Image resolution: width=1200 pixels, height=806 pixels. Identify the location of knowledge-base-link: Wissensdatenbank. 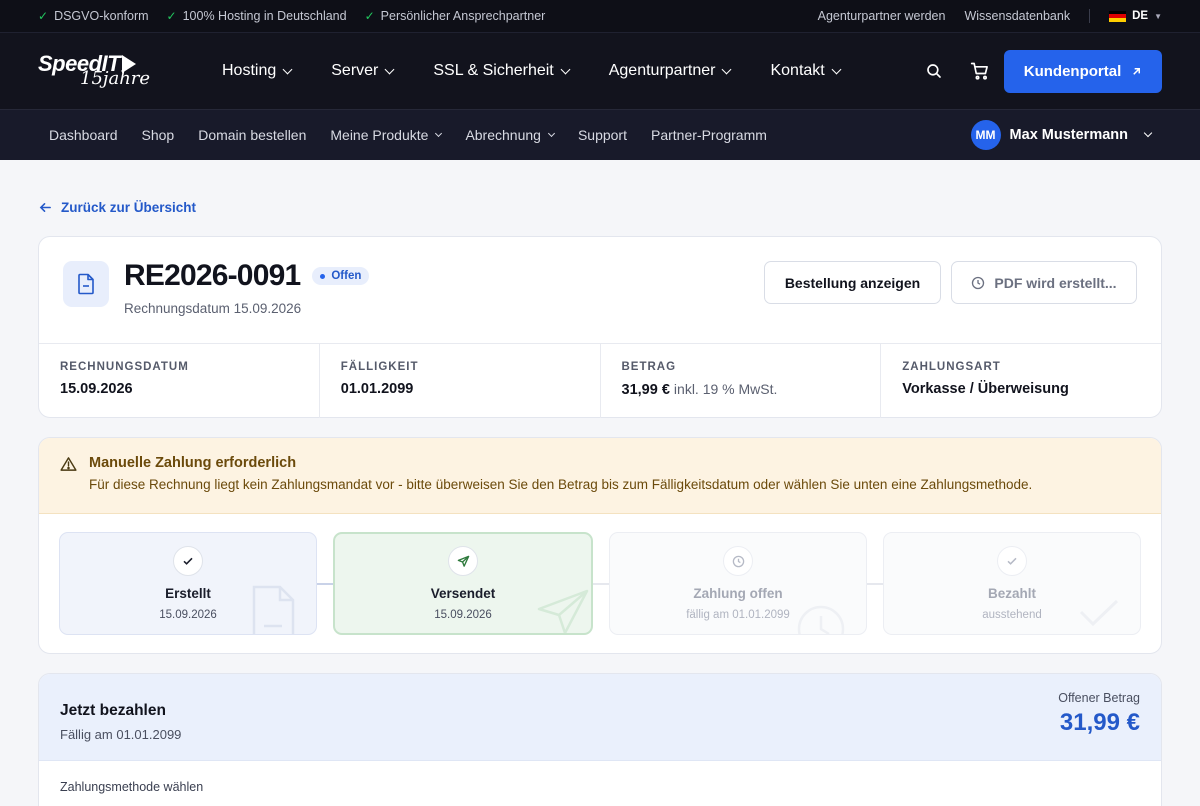
(1017, 16).